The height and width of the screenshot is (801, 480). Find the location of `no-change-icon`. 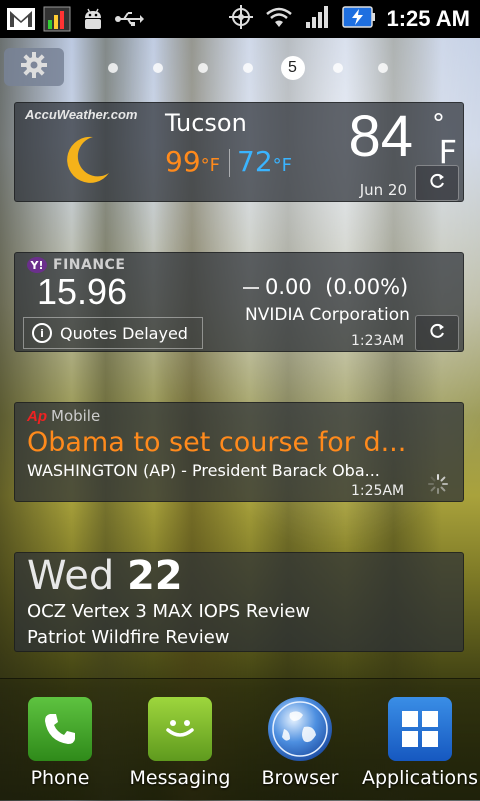

no-change-icon is located at coordinates (251, 288).